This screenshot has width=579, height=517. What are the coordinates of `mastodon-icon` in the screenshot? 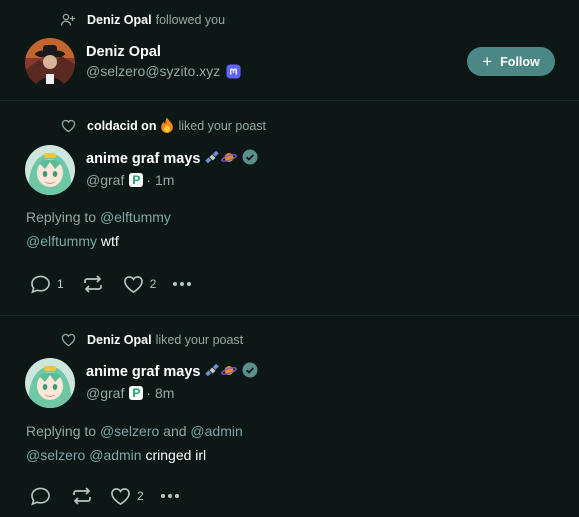 It's located at (233, 71).